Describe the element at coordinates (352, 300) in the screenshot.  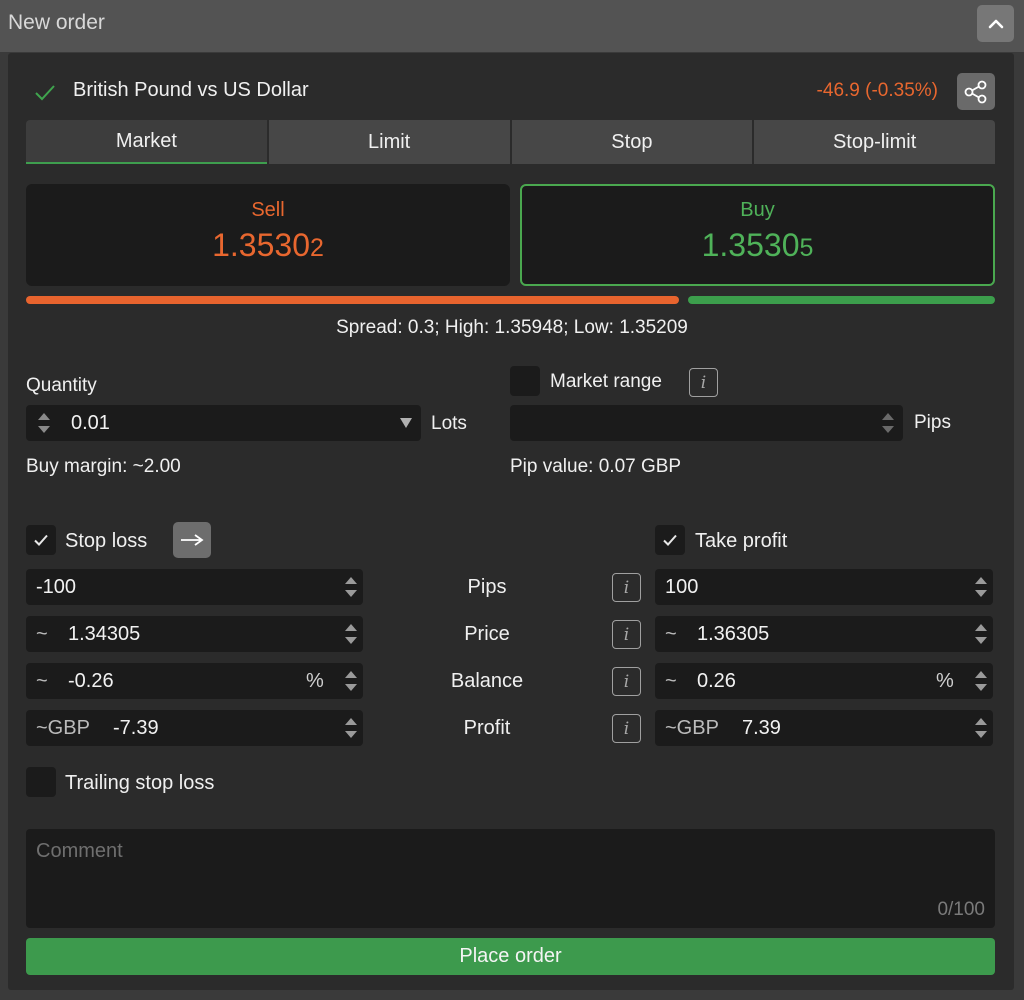
I see `sell-sentiment-bar` at that location.